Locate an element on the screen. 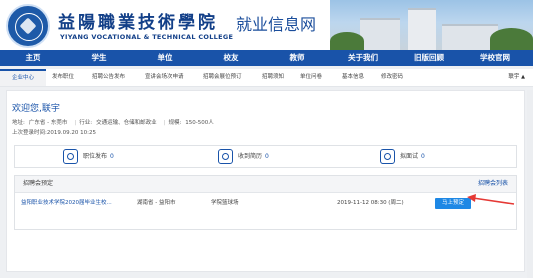 The width and height of the screenshot is (533, 278). tab-enterprise-center: 企业中心 is located at coordinates (23, 77).